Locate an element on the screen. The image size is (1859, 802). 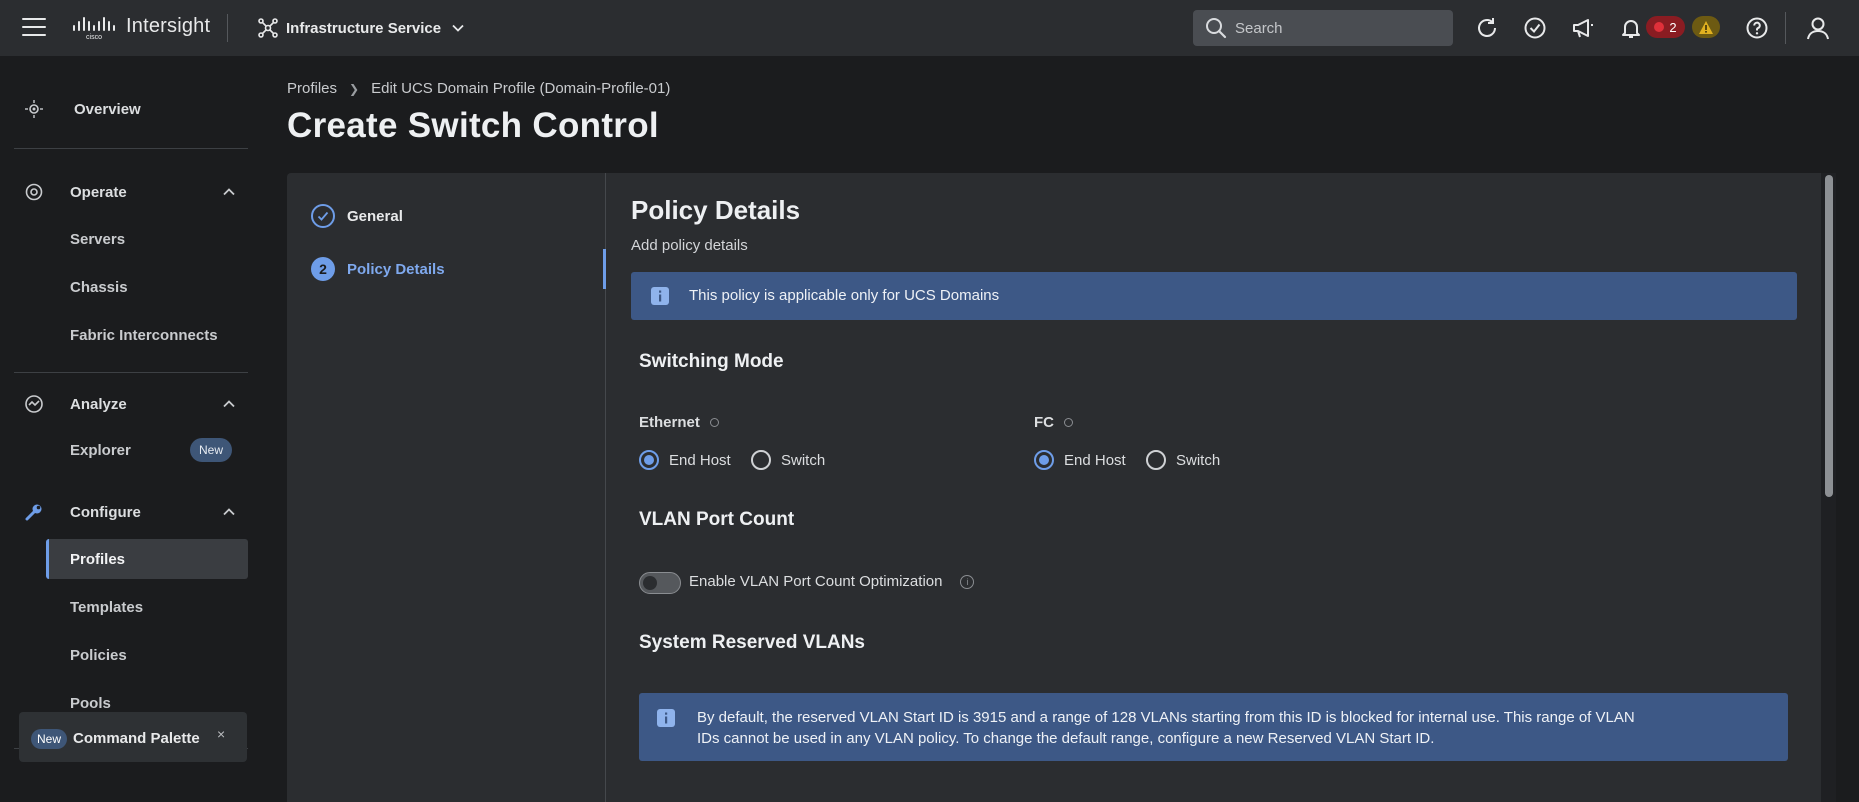
ethernet-label: Ethernet is located at coordinates (679, 422).